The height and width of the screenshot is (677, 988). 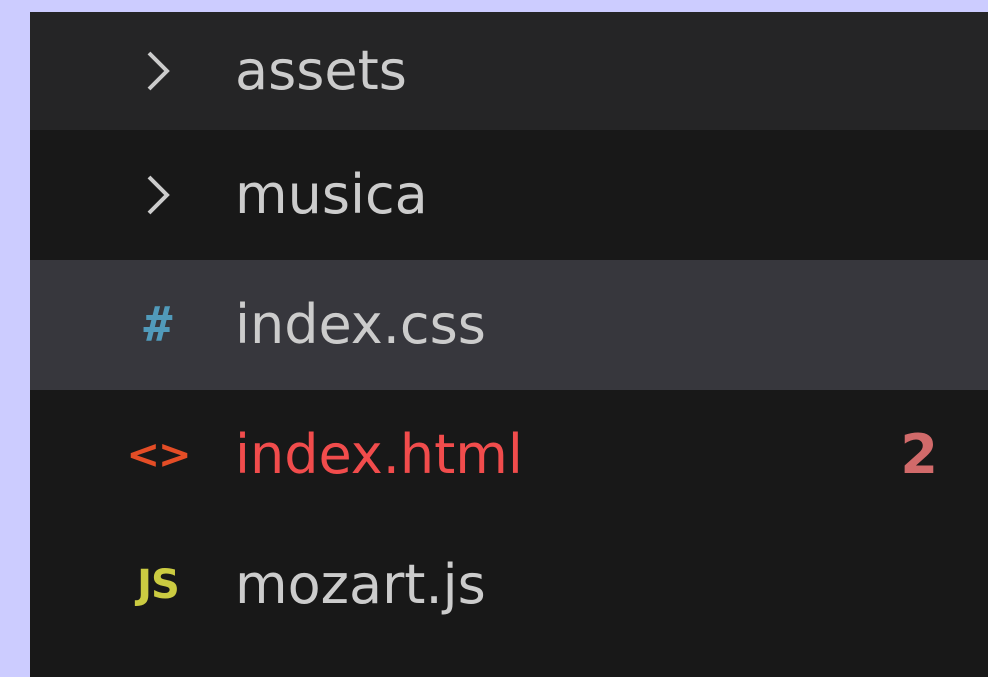 I want to click on css-file-icon: #, so click(x=158, y=325).